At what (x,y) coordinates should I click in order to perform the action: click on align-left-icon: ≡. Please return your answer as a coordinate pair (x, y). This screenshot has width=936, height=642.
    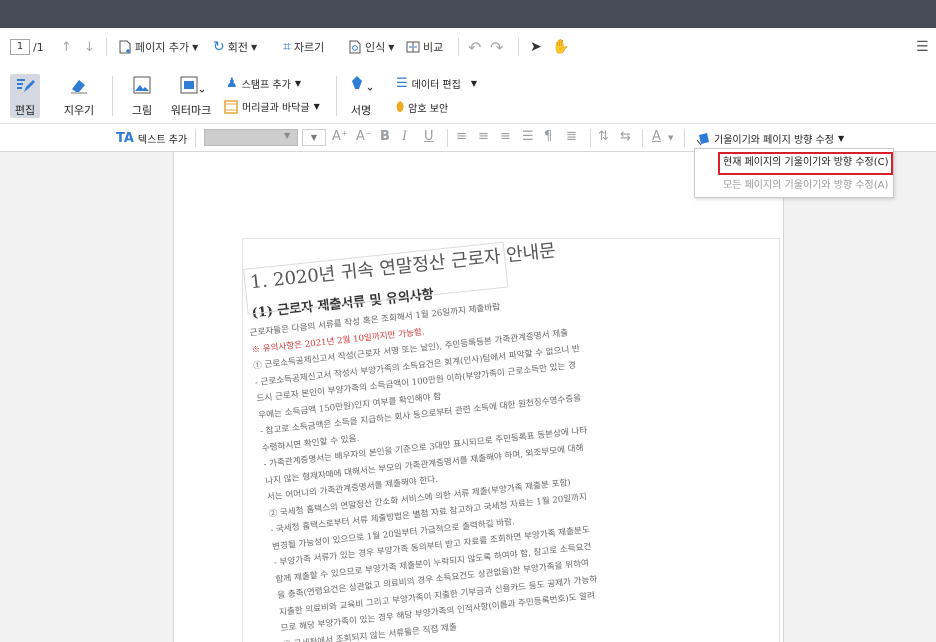
    Looking at the image, I should click on (461, 136).